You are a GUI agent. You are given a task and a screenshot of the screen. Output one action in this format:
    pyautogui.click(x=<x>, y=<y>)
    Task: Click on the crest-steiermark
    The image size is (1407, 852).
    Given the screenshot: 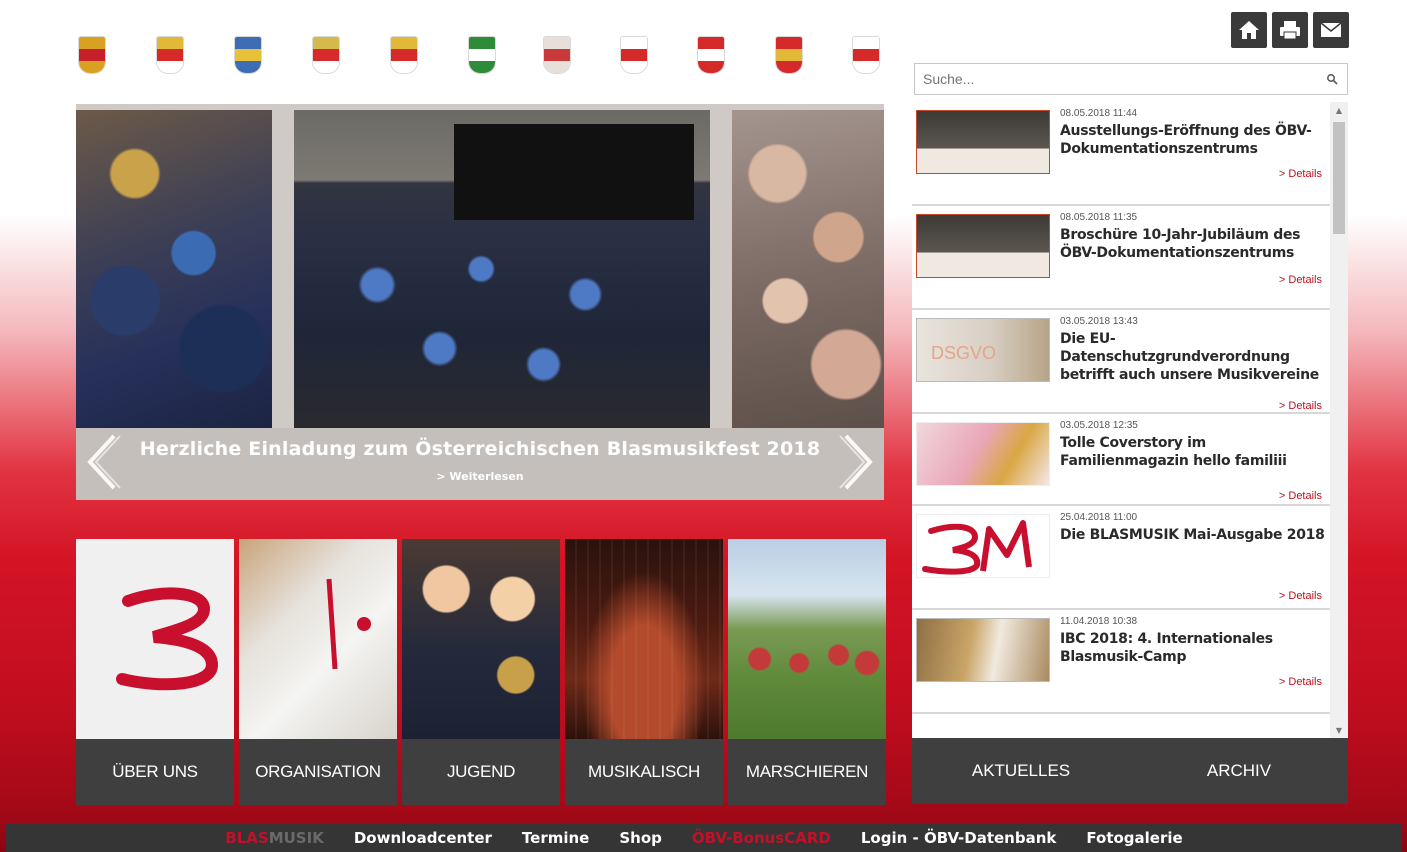 What is the action you would take?
    pyautogui.click(x=482, y=55)
    